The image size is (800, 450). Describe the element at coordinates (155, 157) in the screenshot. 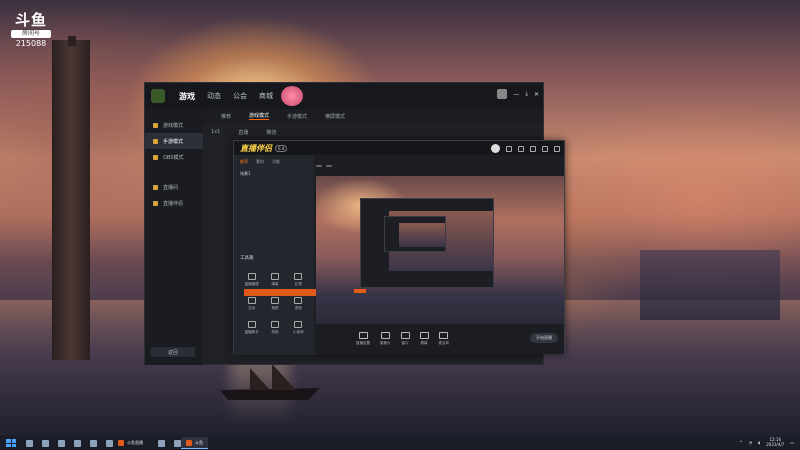

I see `obs-icon` at that location.